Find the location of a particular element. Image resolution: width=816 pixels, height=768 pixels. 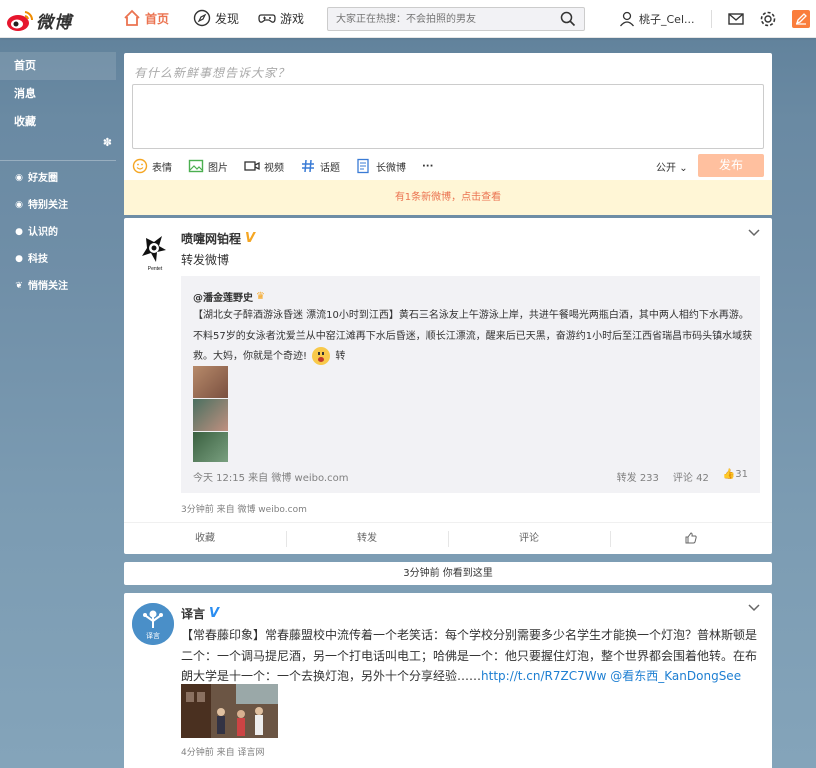

mention-link: @看东西_KanDongSee is located at coordinates (675, 676).